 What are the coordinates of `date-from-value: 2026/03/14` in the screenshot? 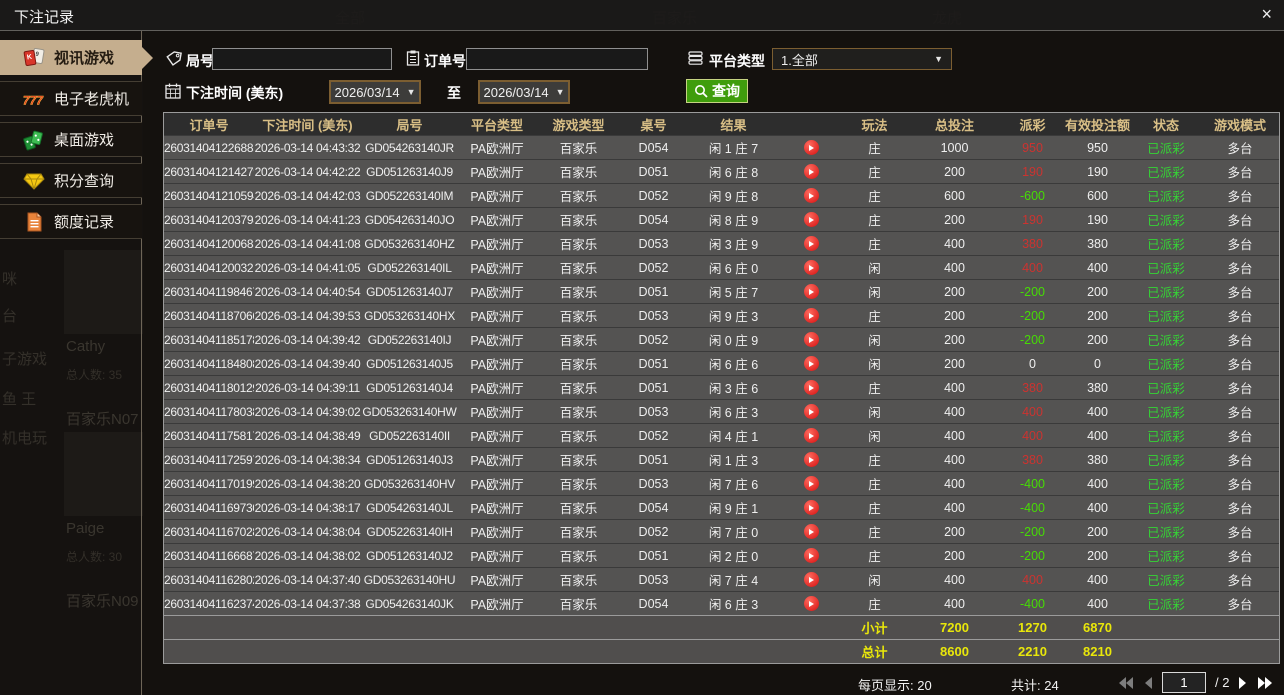 It's located at (367, 92).